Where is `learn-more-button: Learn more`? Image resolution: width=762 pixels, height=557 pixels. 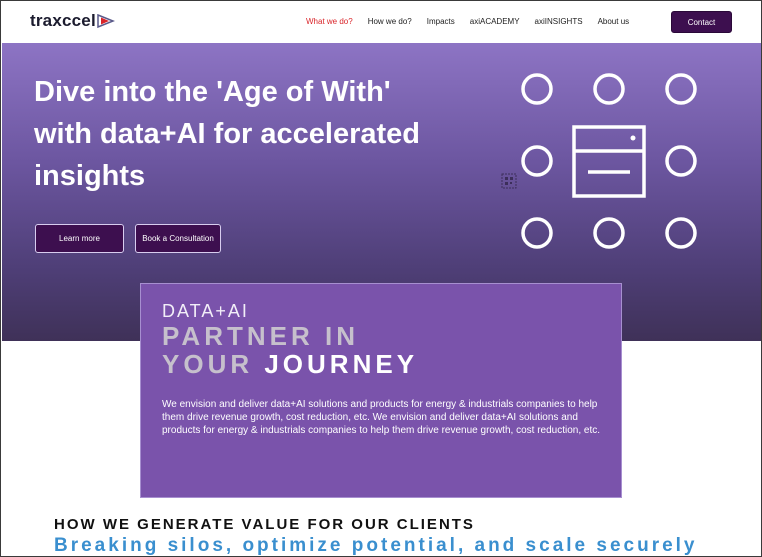 learn-more-button: Learn more is located at coordinates (79, 238).